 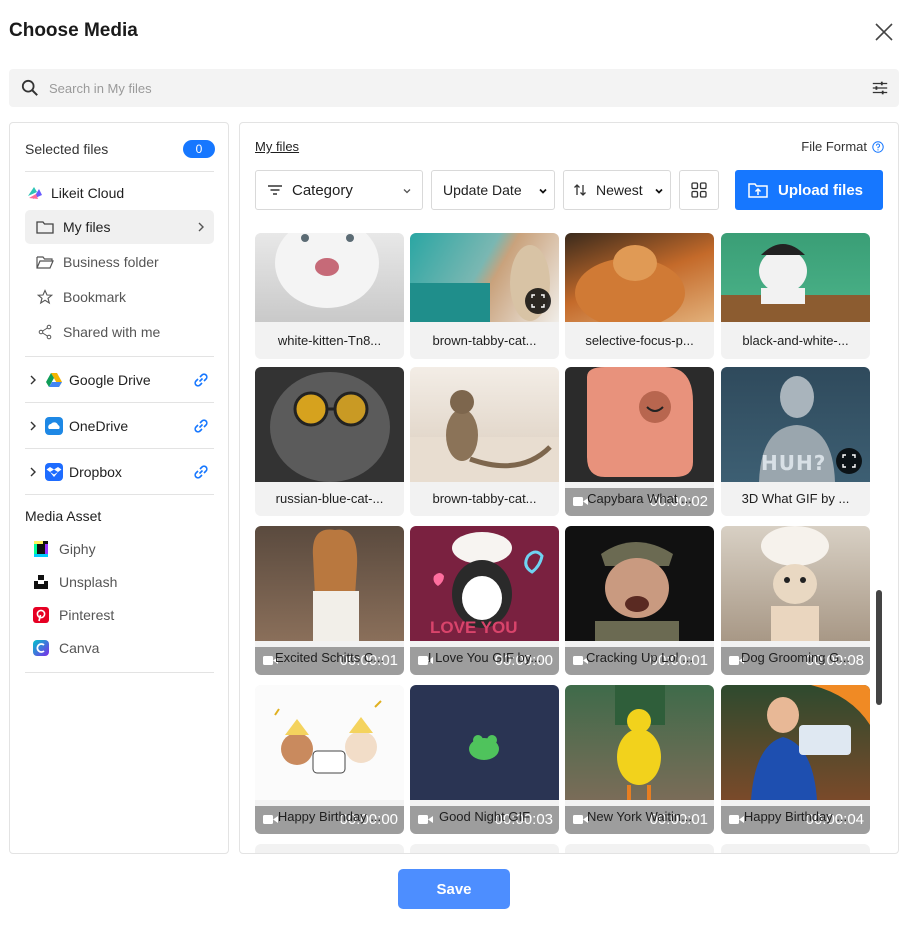 I want to click on search-icon, so click(x=29, y=87).